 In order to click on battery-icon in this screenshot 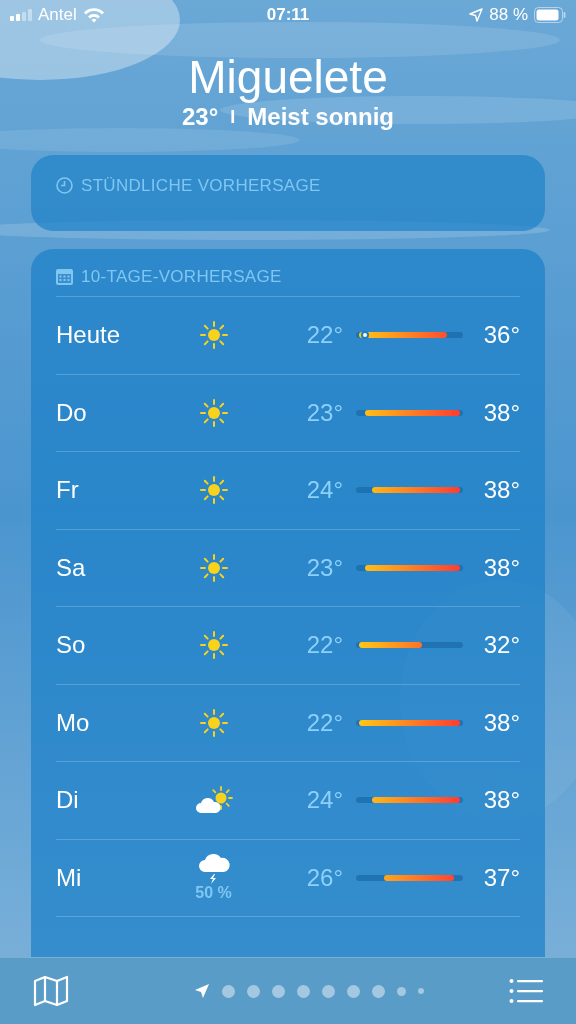, I will do `click(550, 15)`.